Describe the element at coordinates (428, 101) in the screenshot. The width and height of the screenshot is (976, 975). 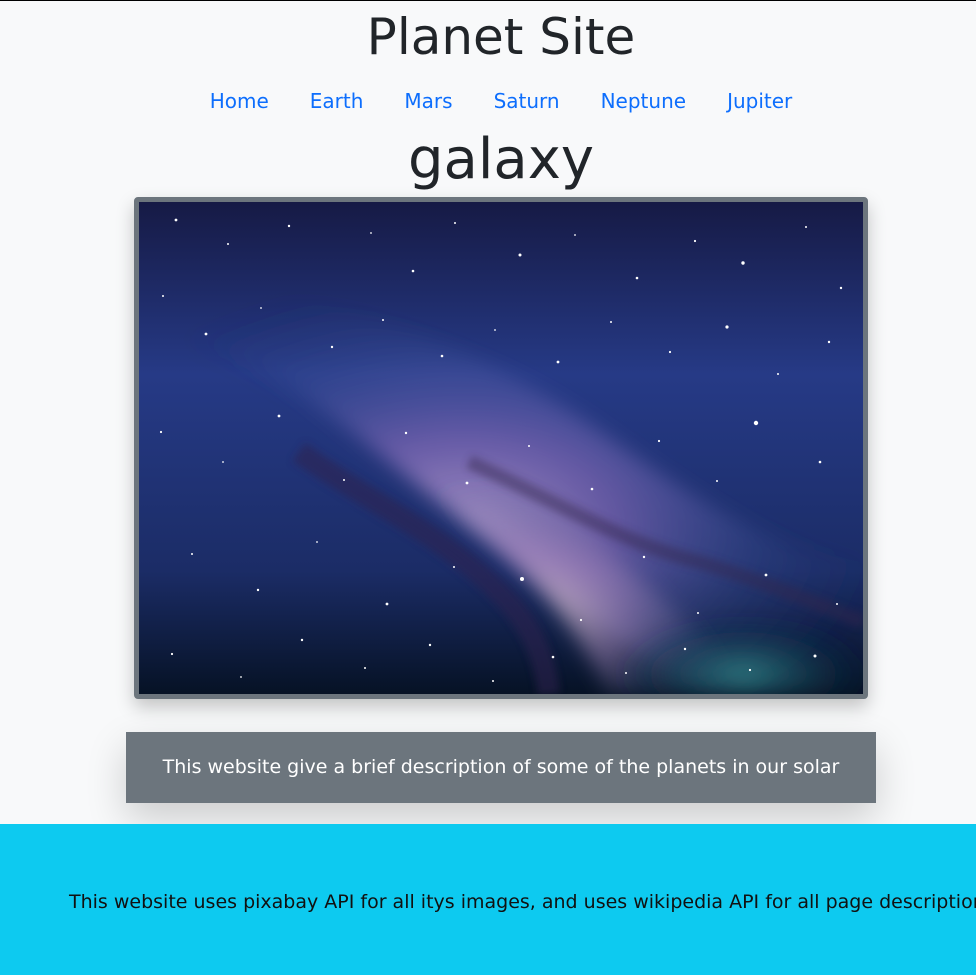
I see `nav-mars-link: Mars` at that location.